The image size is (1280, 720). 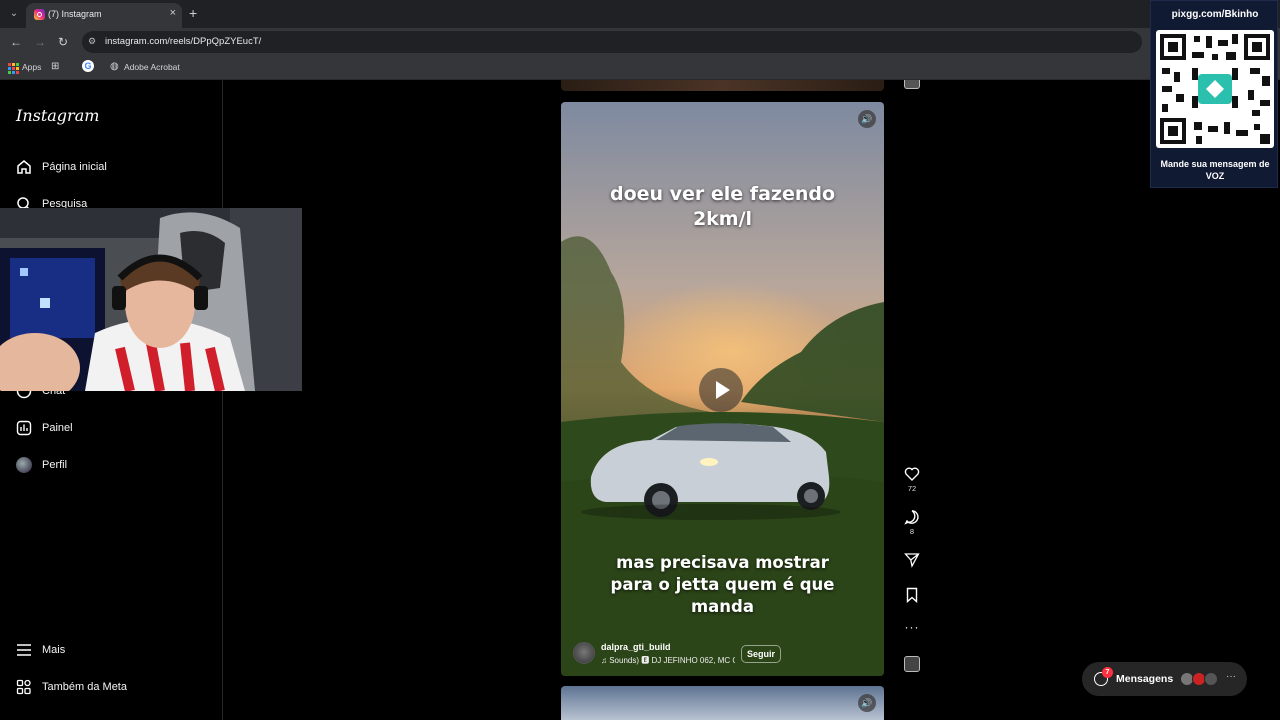 What do you see at coordinates (912, 664) in the screenshot?
I see `audio-thumbnail` at bounding box center [912, 664].